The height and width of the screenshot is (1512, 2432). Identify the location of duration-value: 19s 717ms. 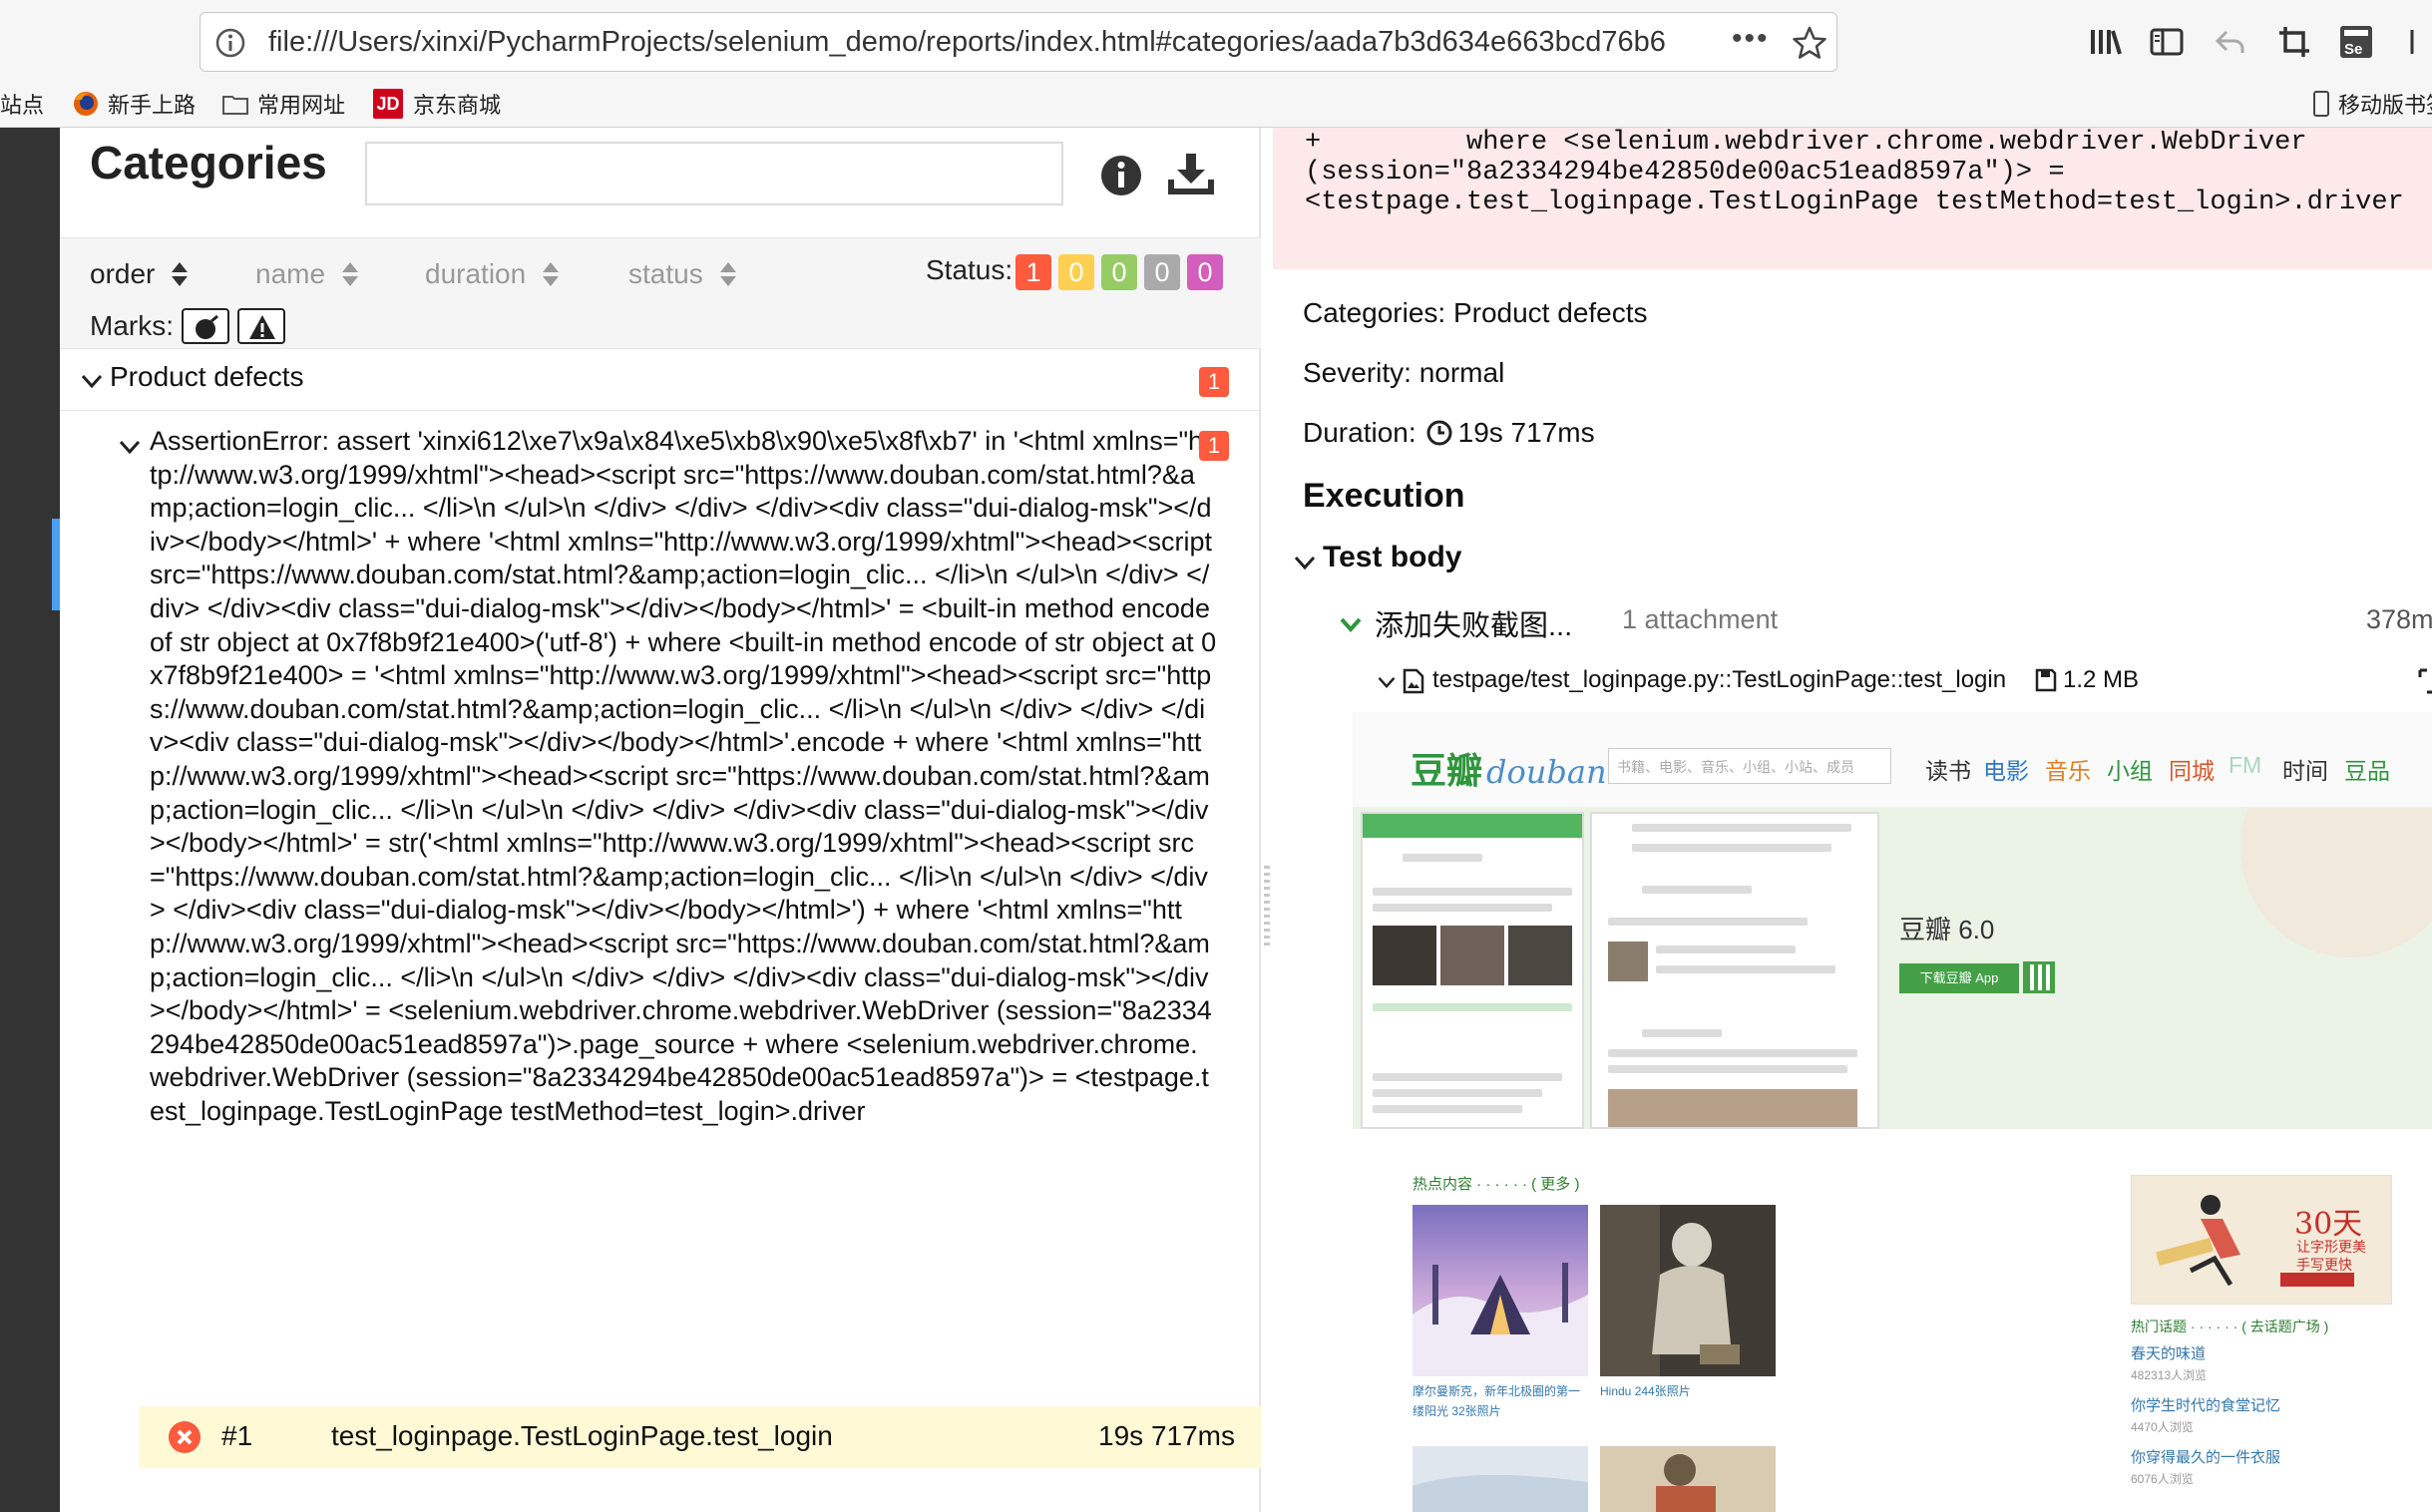
(1526, 432).